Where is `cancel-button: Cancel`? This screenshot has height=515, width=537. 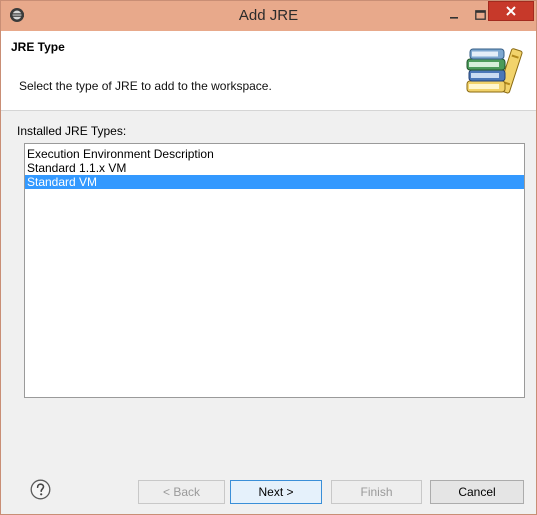 cancel-button: Cancel is located at coordinates (477, 492).